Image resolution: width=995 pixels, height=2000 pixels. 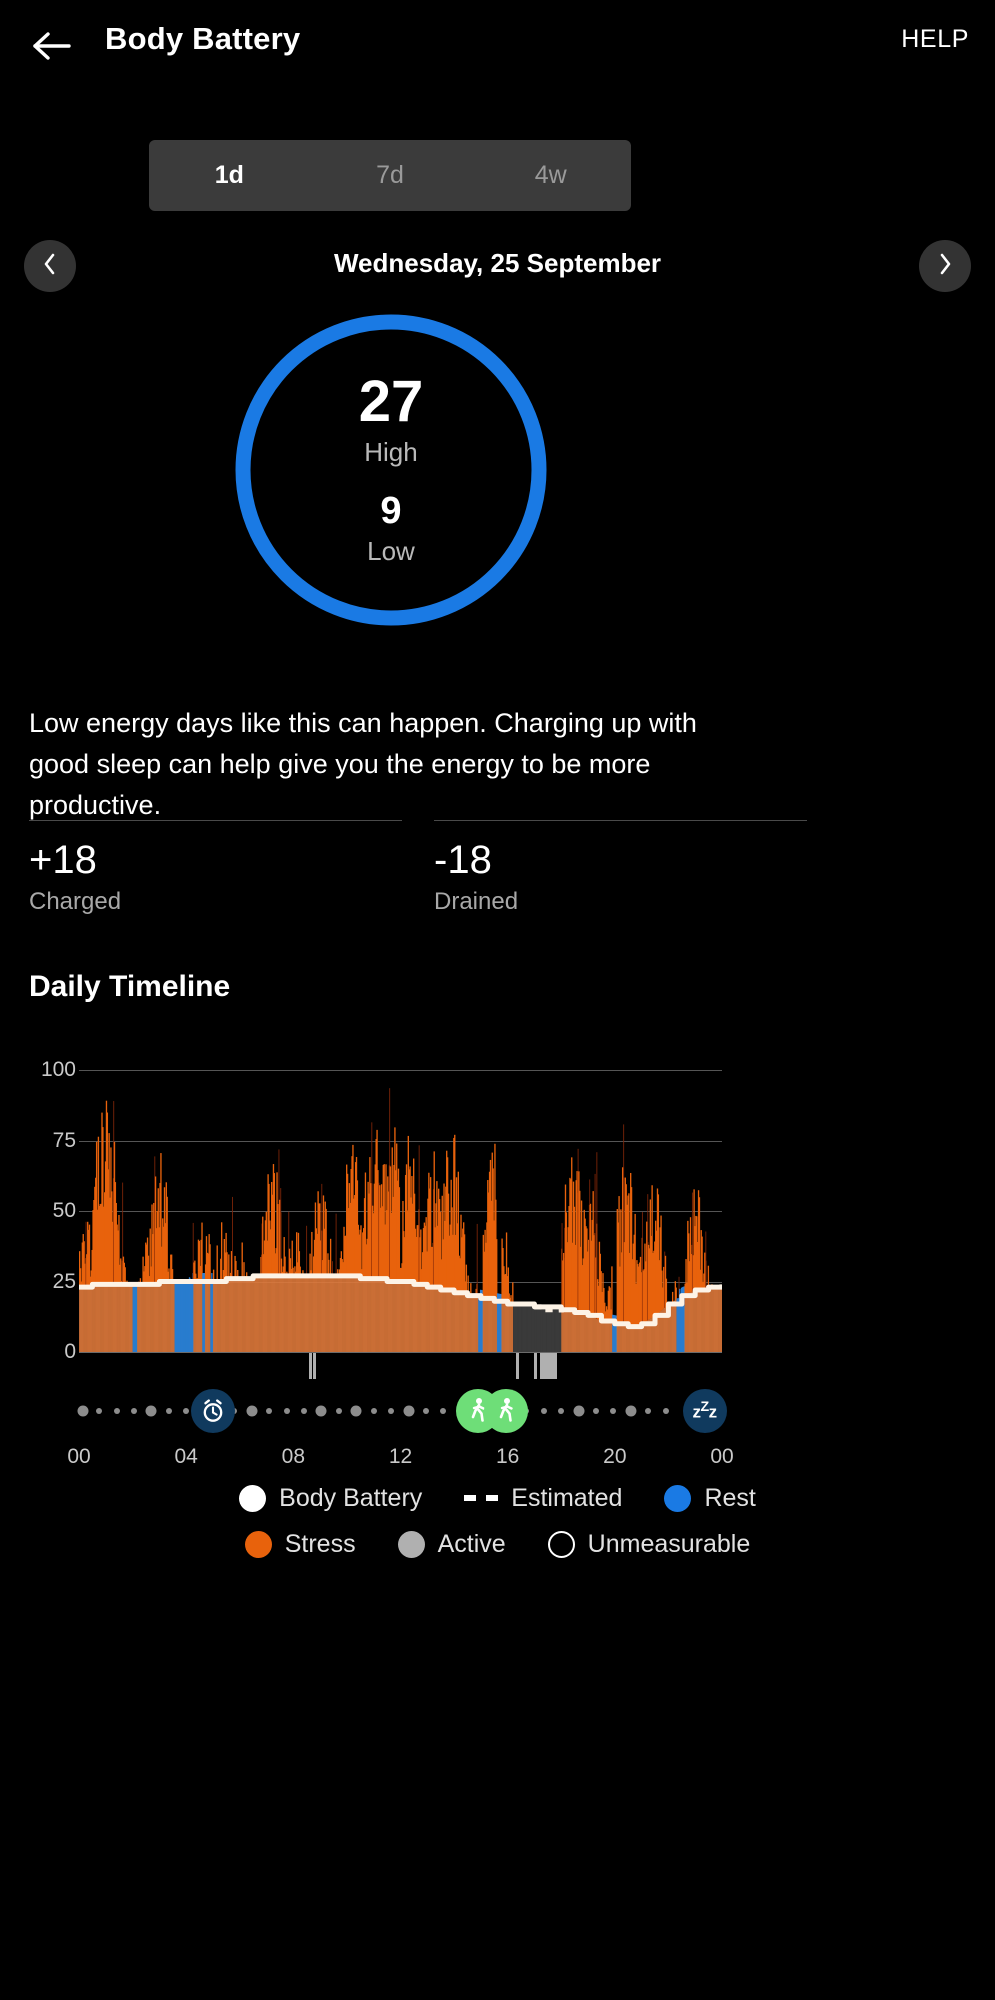 What do you see at coordinates (400, 1456) in the screenshot?
I see `x-tick-label: 12` at bounding box center [400, 1456].